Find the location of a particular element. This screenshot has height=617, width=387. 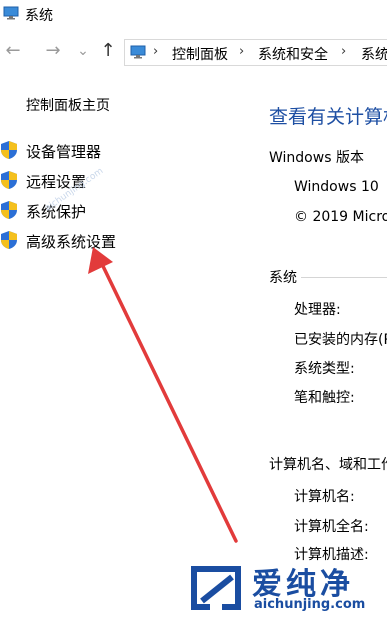

watermark: 爱纯净 aichunjing.com is located at coordinates (287, 589).